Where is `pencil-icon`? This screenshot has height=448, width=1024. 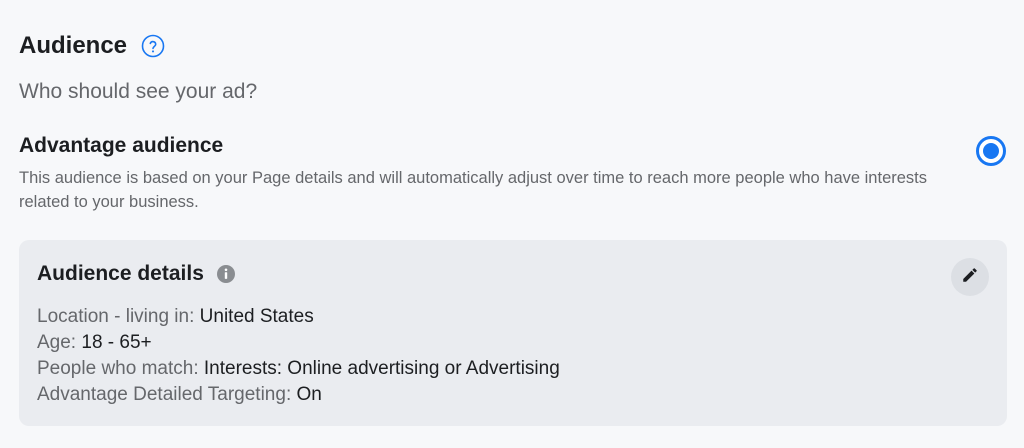
pencil-icon is located at coordinates (970, 277).